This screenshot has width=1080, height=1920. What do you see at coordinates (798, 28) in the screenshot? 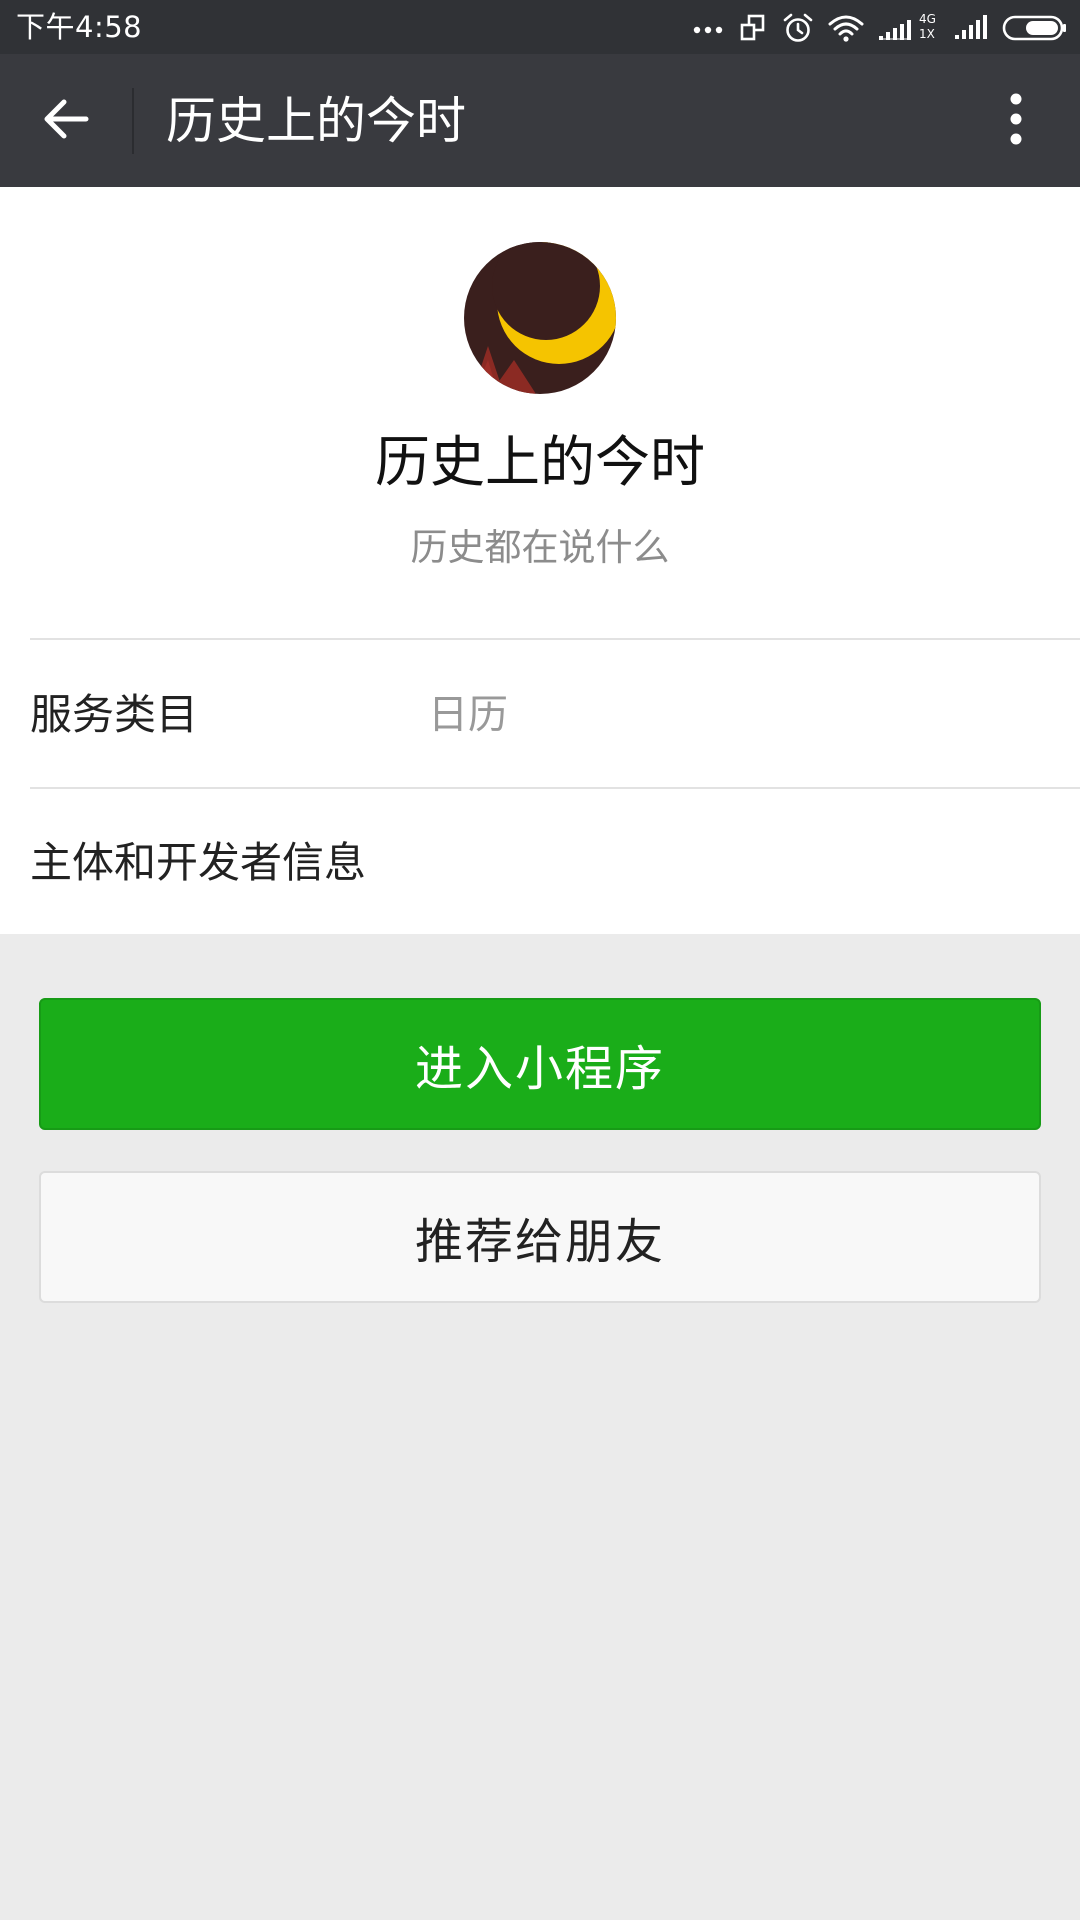
I see `alarm-icon` at bounding box center [798, 28].